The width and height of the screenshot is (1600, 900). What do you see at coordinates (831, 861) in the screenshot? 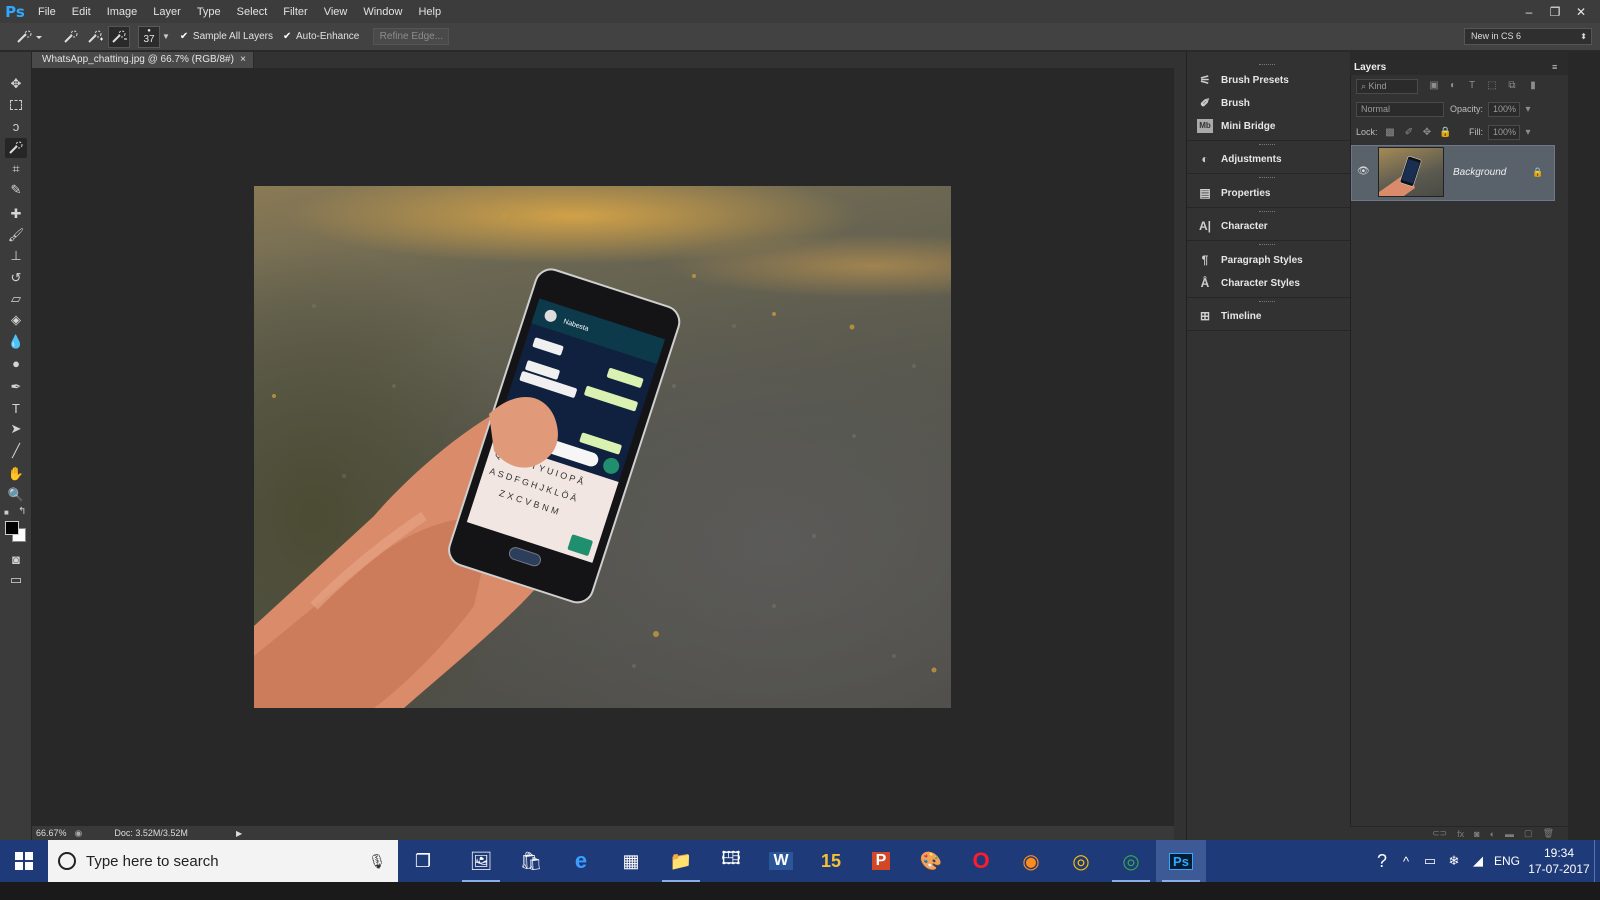
I see `taskbar-app-fifteen: 15` at bounding box center [831, 861].